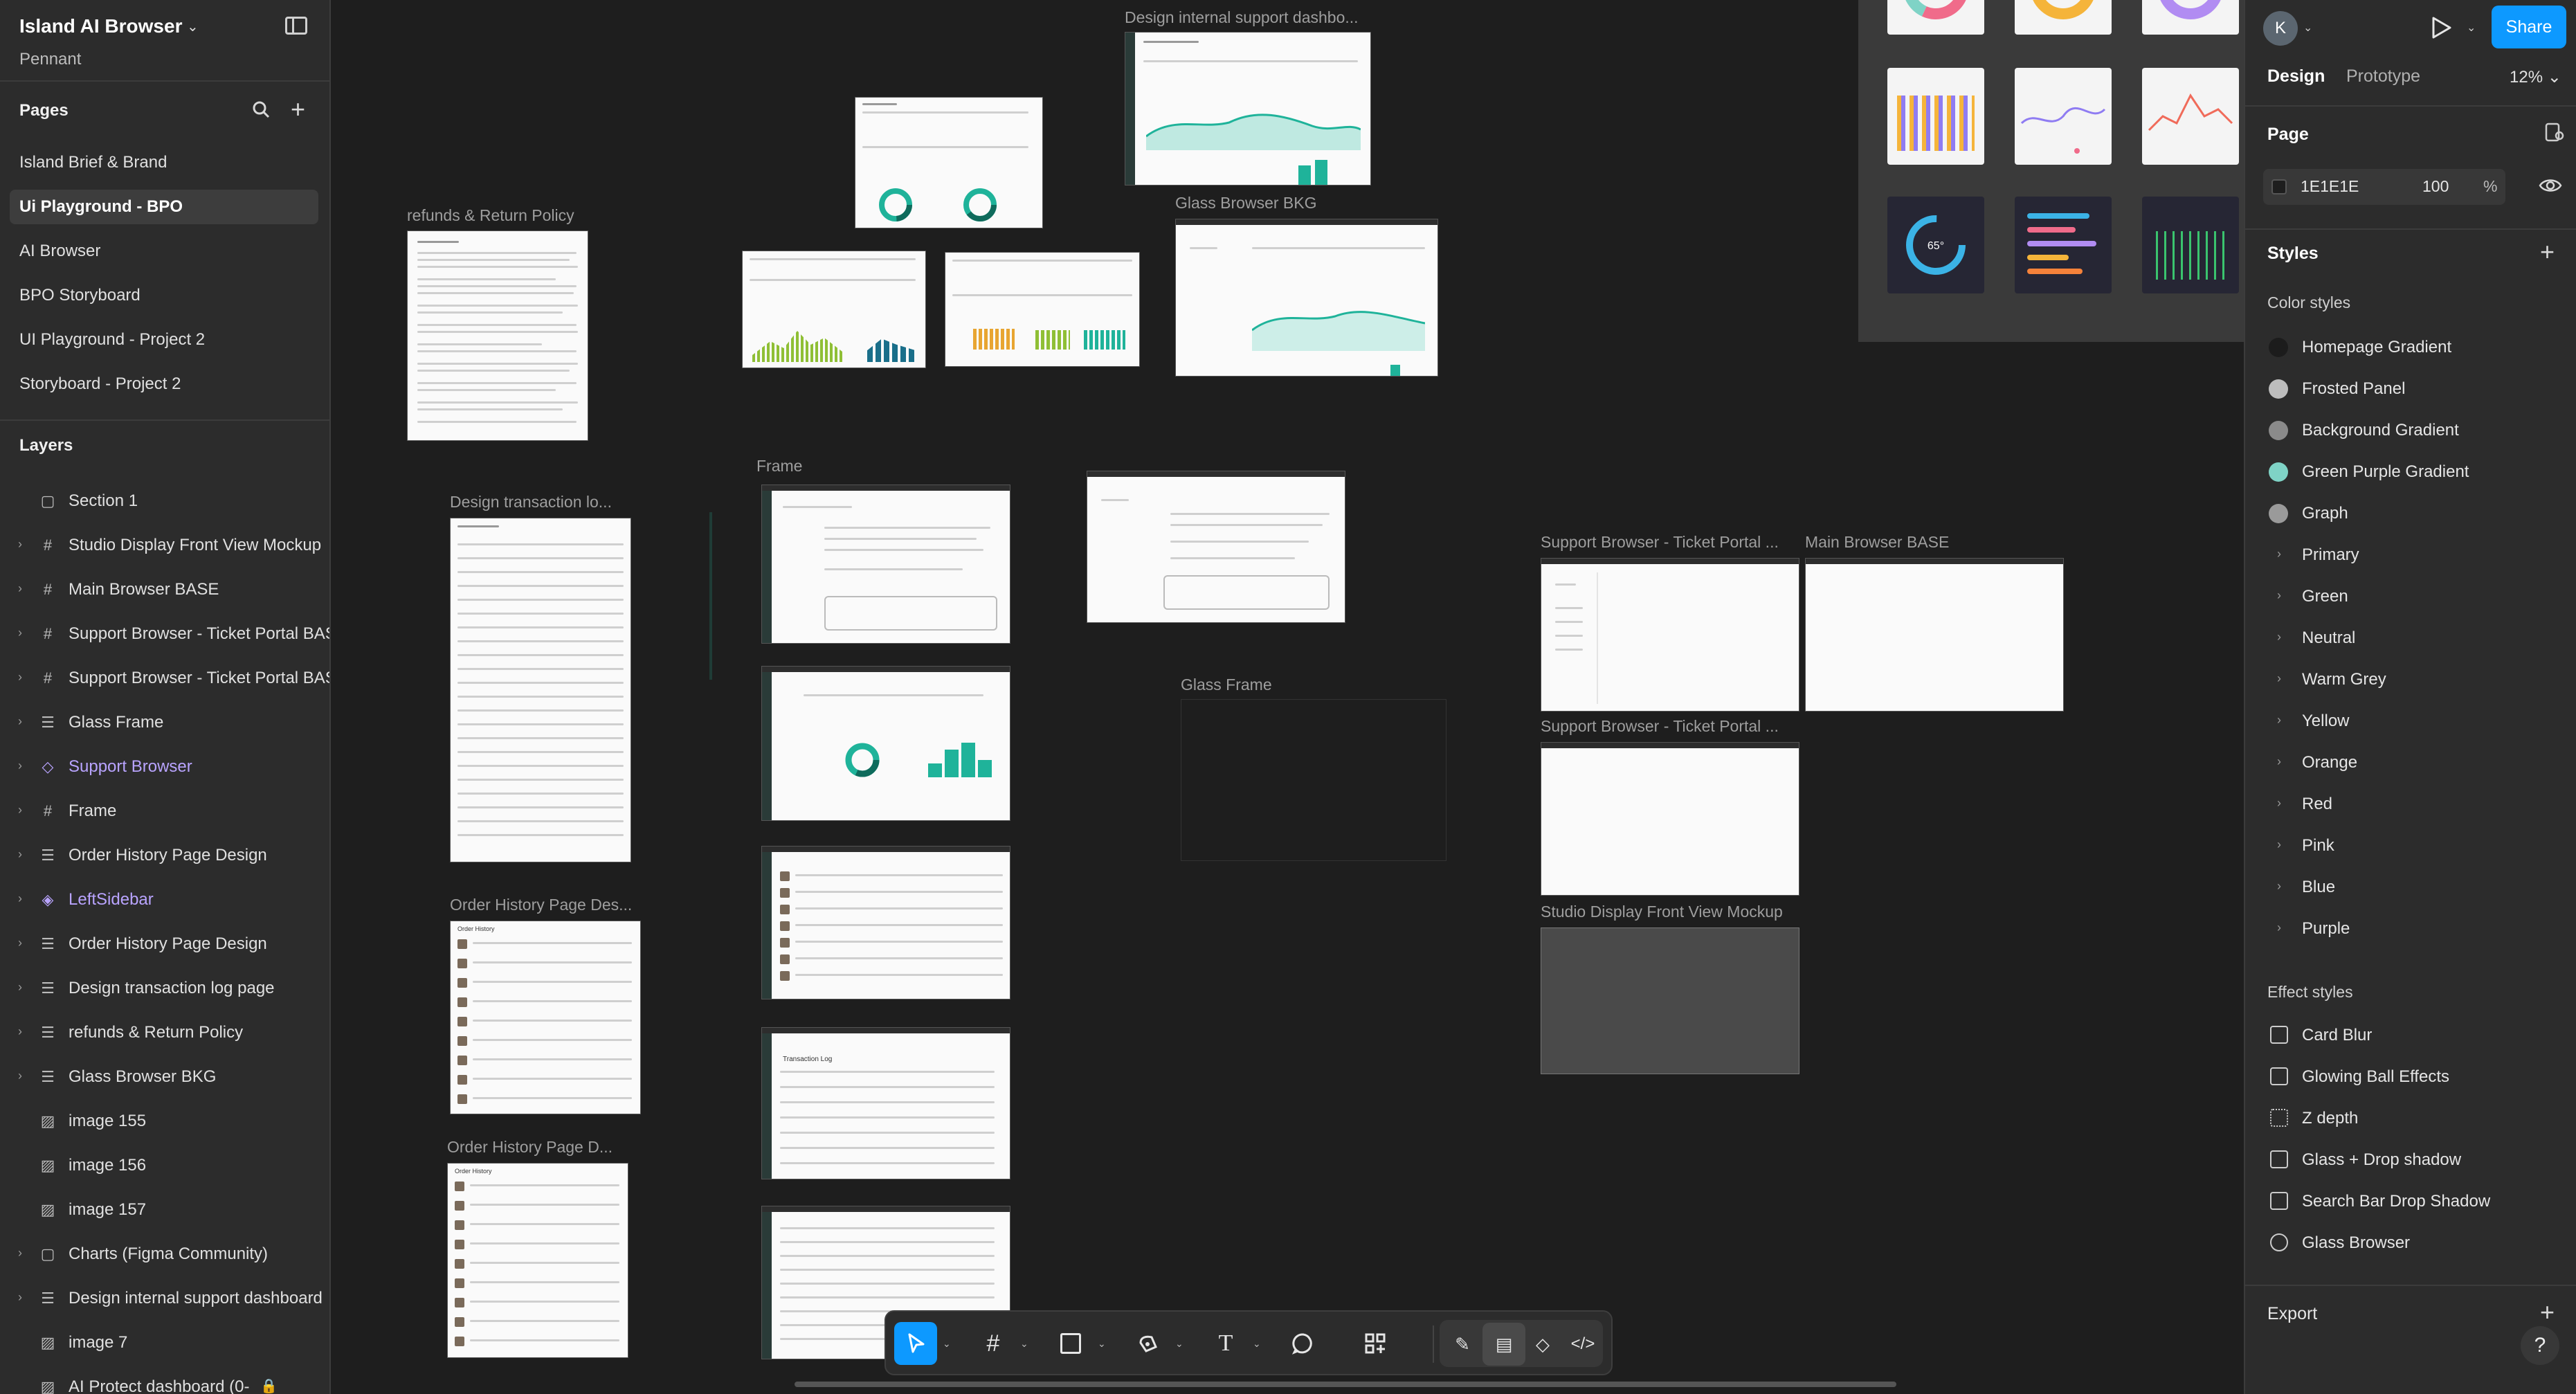  I want to click on frame-tool-icon: #, so click(993, 1343).